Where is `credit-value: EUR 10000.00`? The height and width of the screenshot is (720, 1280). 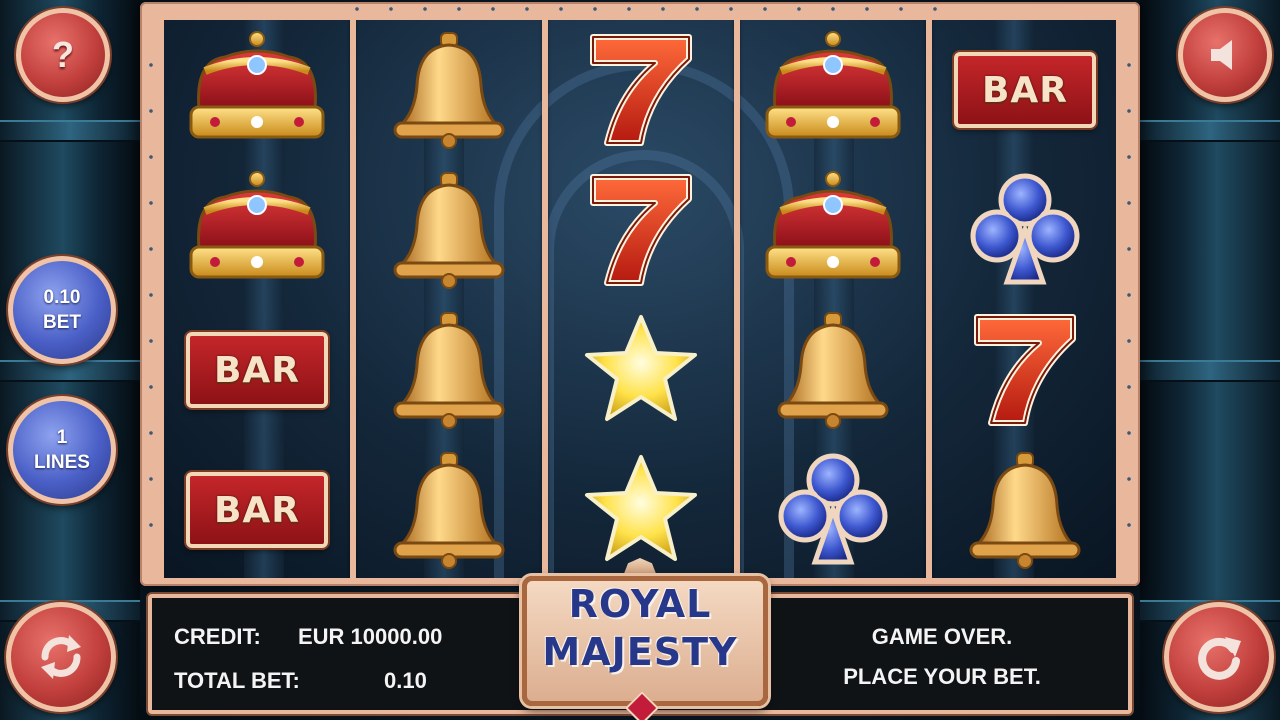 credit-value: EUR 10000.00 is located at coordinates (370, 636).